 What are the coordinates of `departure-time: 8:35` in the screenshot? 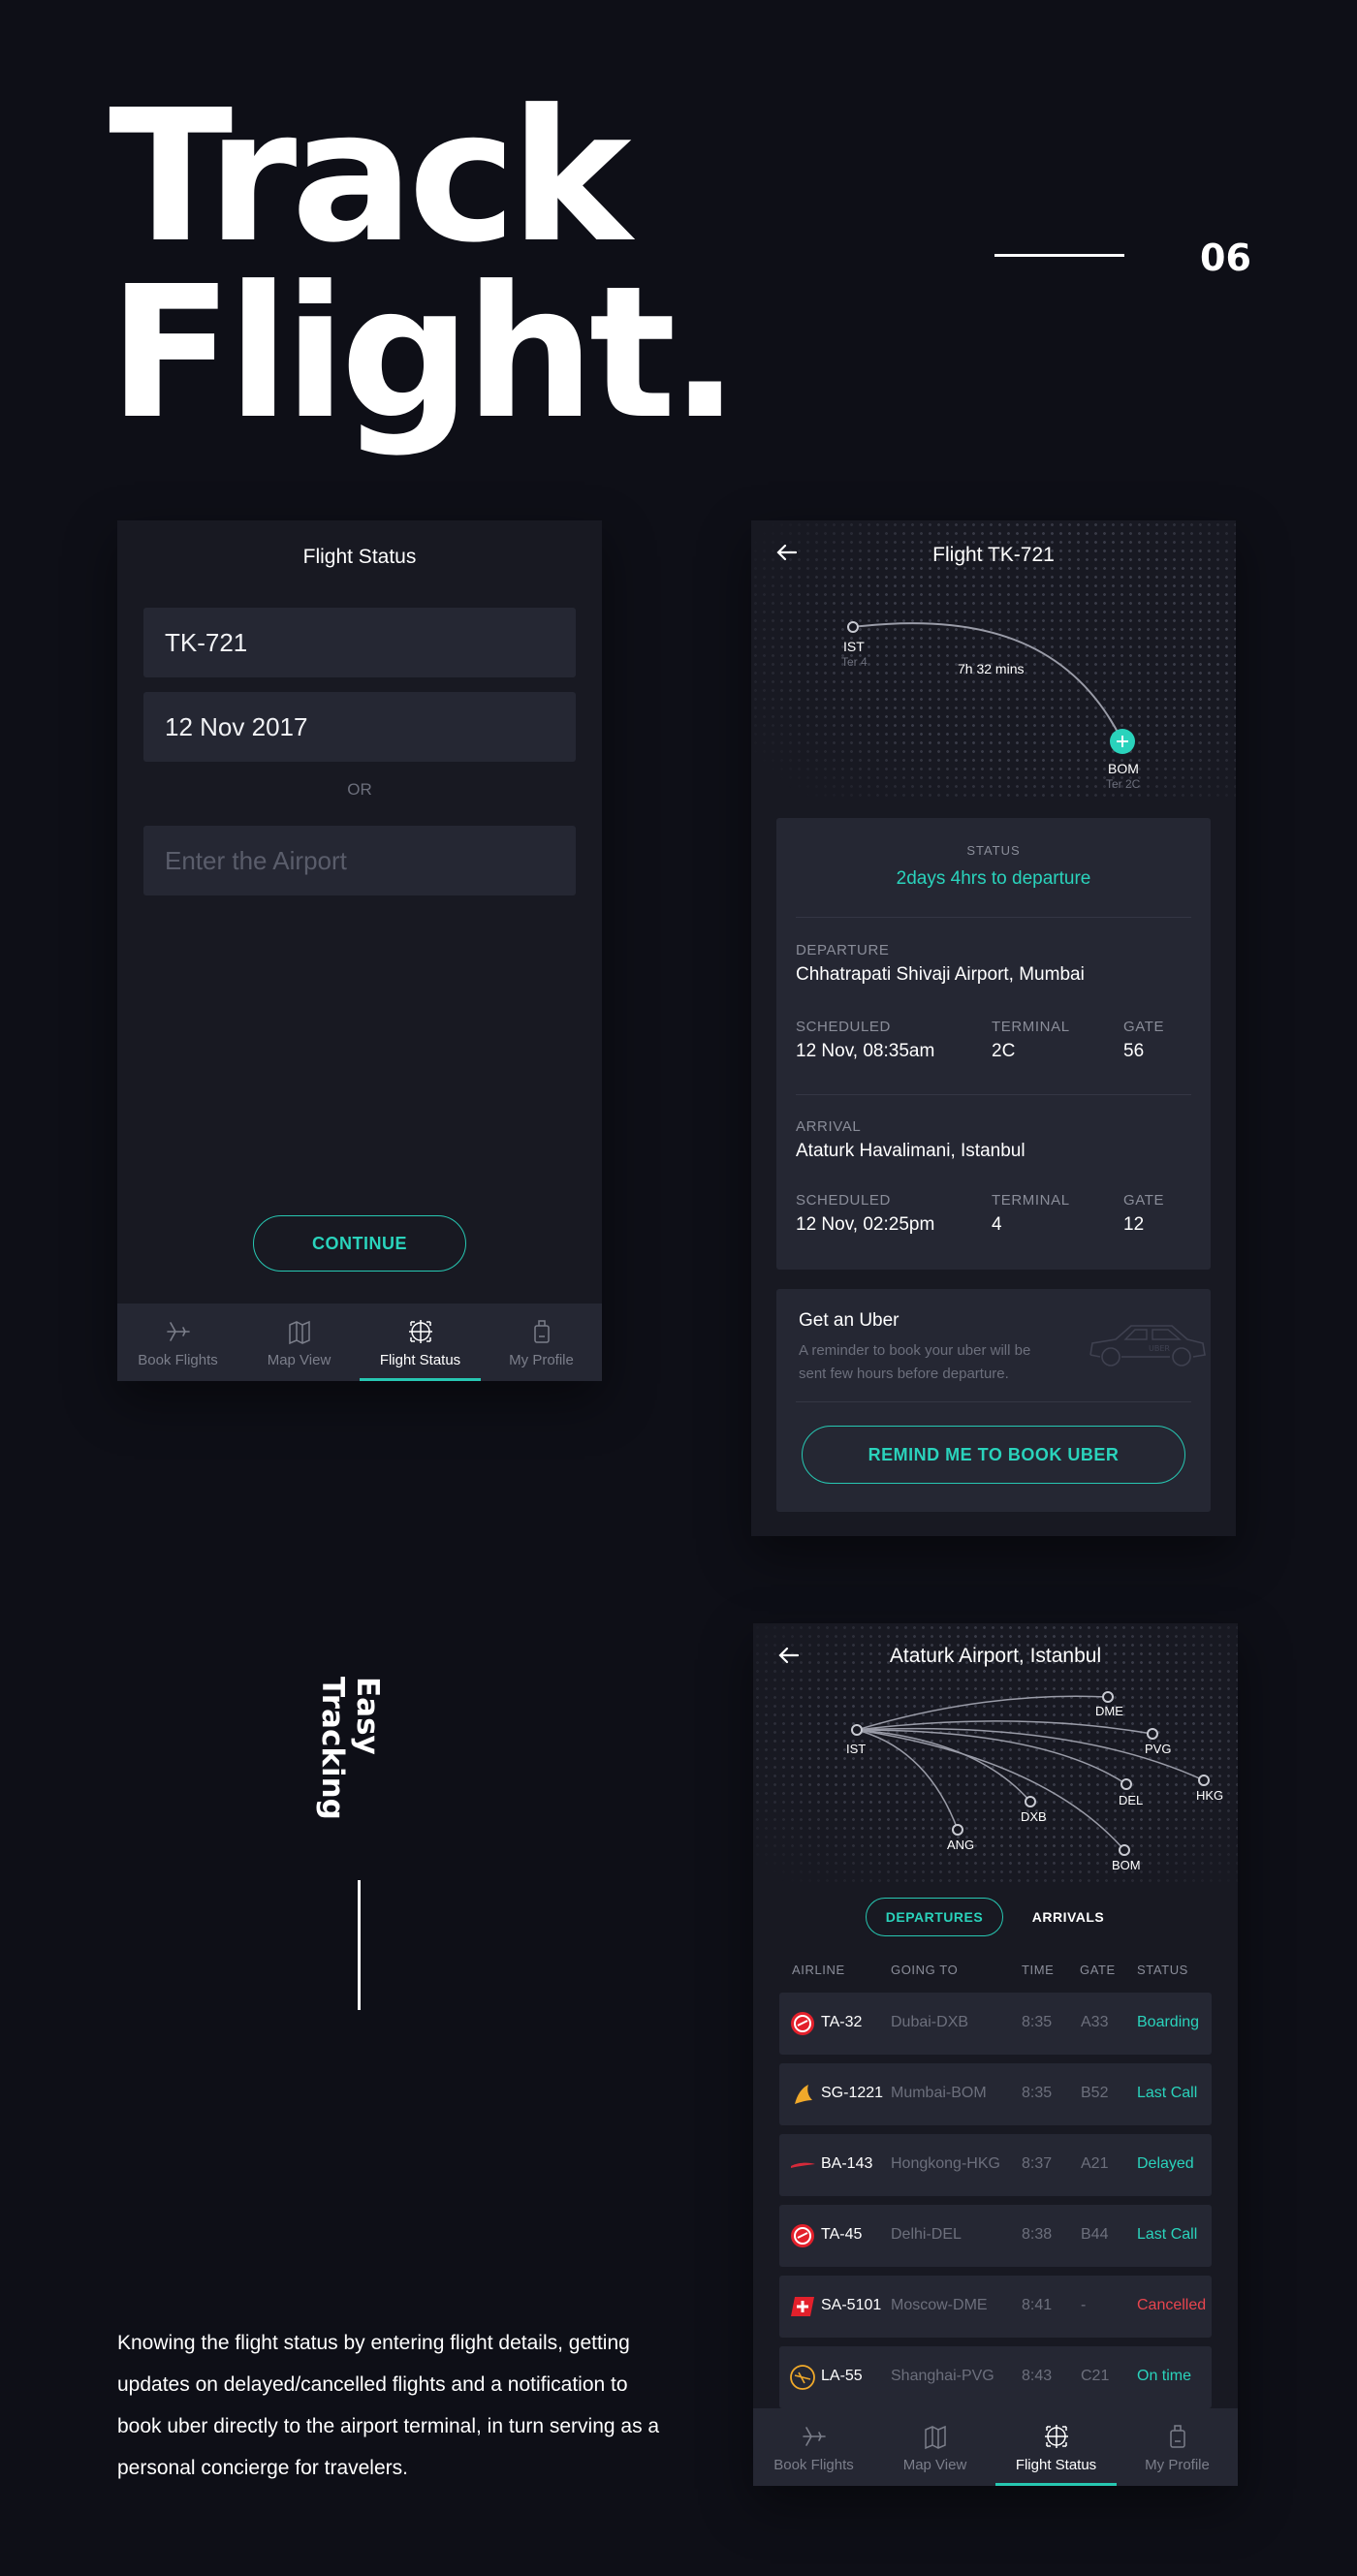 It's located at (1037, 2022).